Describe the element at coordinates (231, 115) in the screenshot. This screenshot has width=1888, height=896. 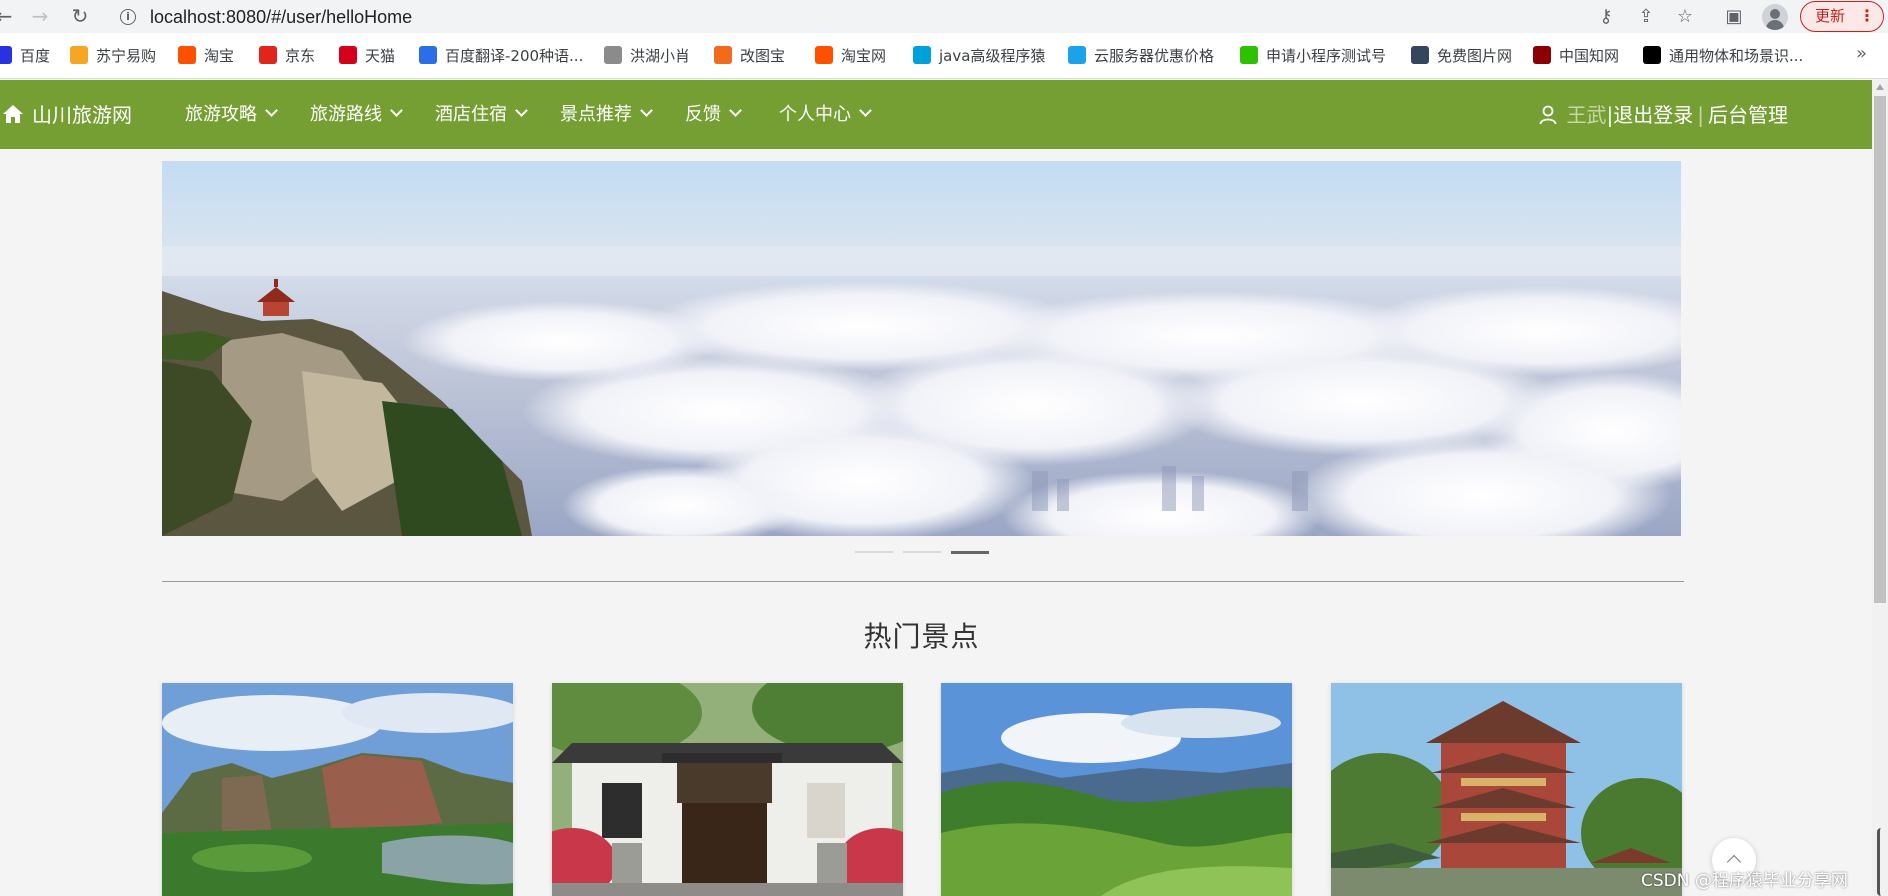
I see `nav-travel-guides: 旅游攻略` at that location.